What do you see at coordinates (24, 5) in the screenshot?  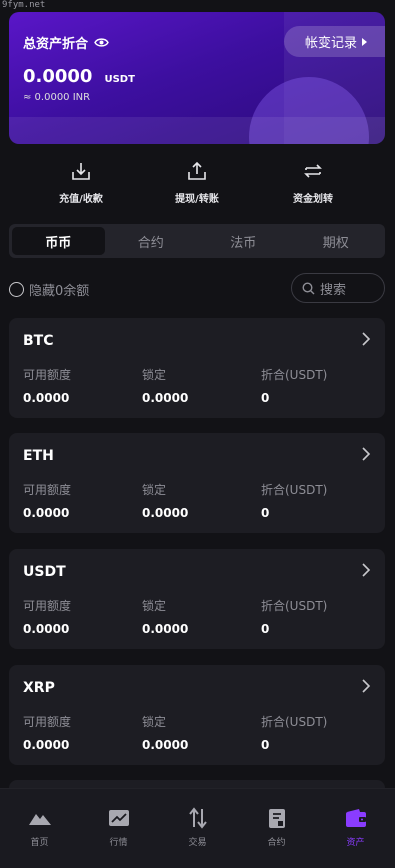 I see `watermark: 9fym.net` at bounding box center [24, 5].